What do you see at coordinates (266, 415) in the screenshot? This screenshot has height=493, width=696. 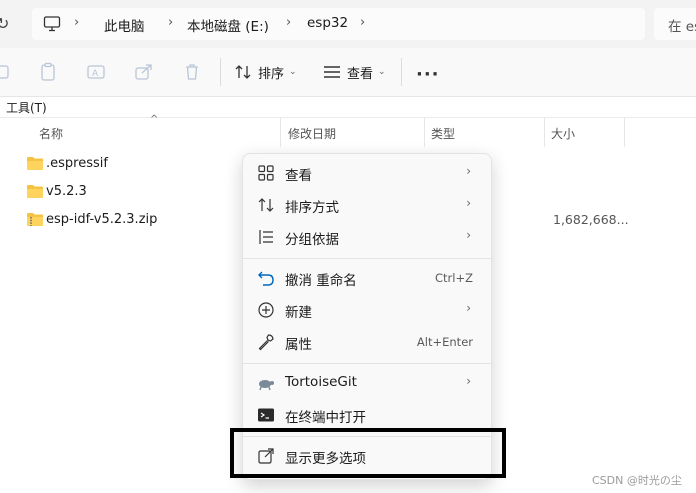 I see `terminal-icon` at bounding box center [266, 415].